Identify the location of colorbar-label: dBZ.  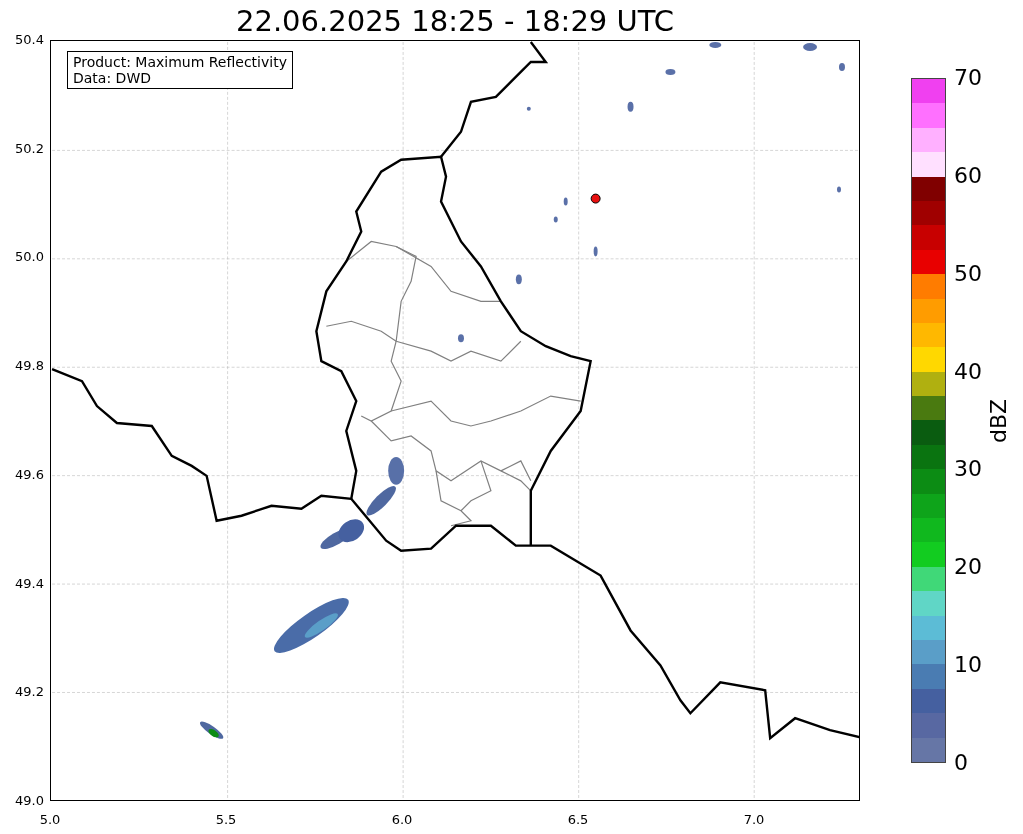
(999, 421).